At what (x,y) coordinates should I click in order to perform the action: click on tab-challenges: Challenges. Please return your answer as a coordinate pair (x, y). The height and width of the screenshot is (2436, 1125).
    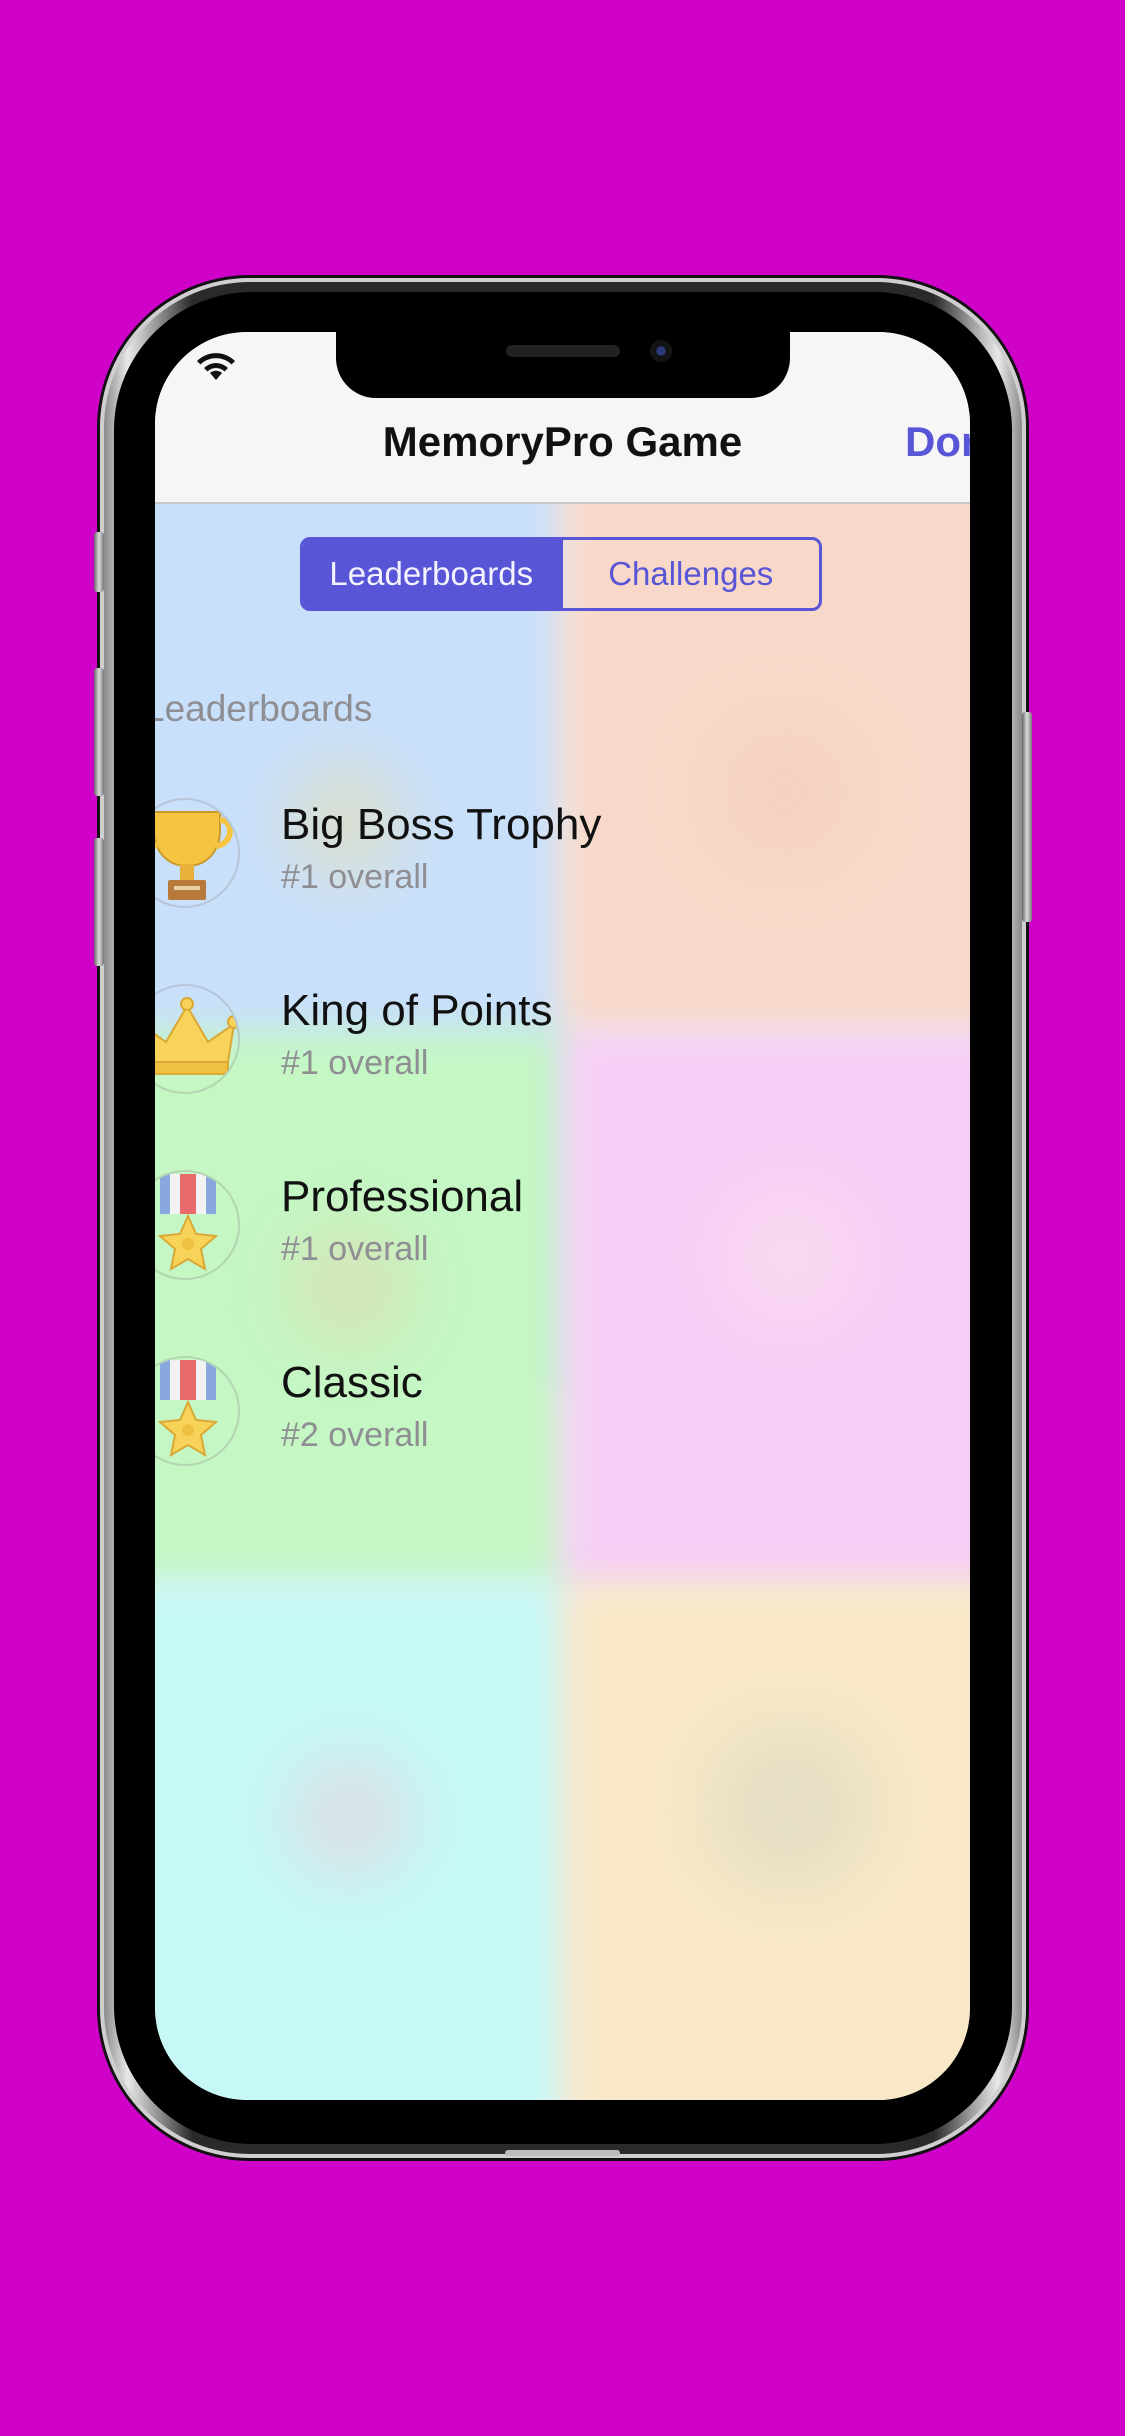
    Looking at the image, I should click on (689, 574).